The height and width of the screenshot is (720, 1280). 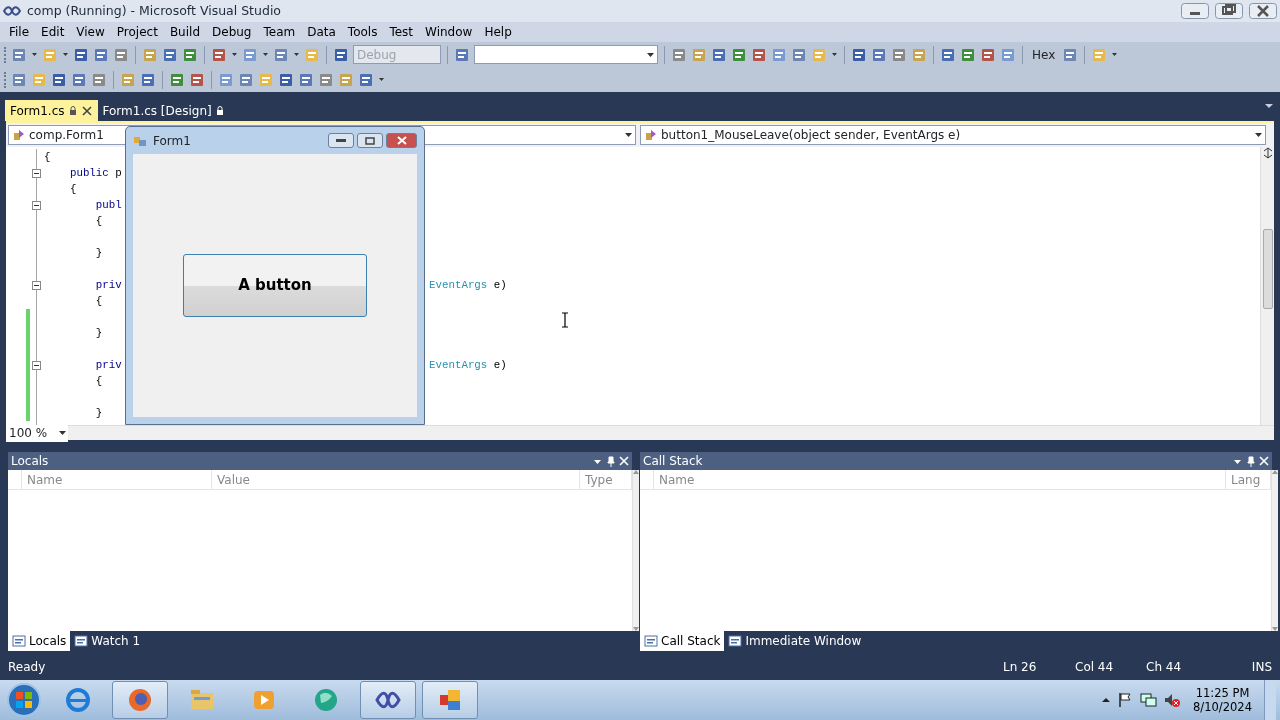 What do you see at coordinates (1164, 667) in the screenshot?
I see `character-indicator: Ch 44` at bounding box center [1164, 667].